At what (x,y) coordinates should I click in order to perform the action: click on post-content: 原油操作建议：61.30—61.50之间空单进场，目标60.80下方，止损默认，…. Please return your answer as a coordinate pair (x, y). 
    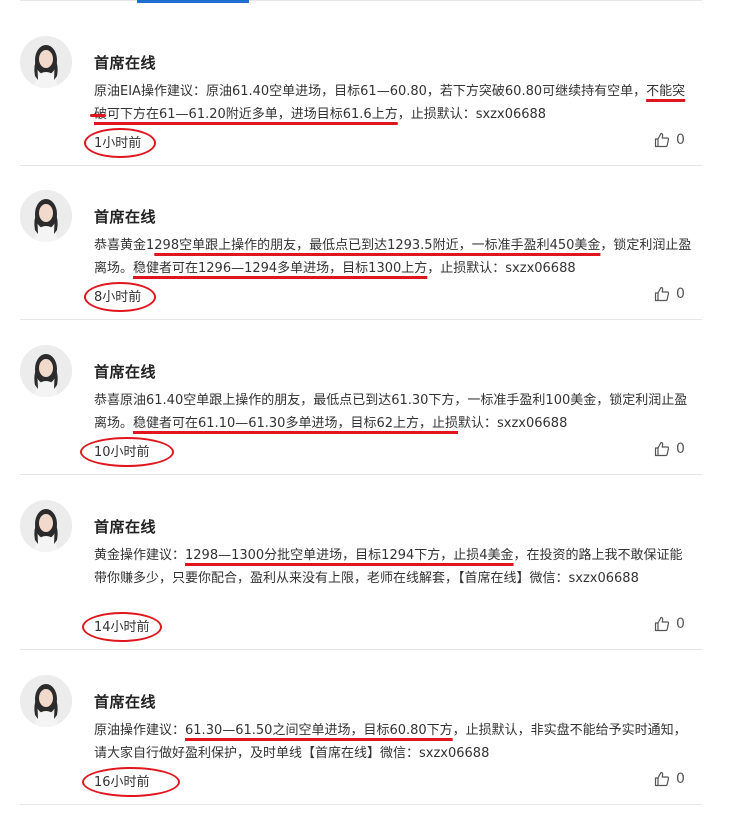
    Looking at the image, I should click on (394, 742).